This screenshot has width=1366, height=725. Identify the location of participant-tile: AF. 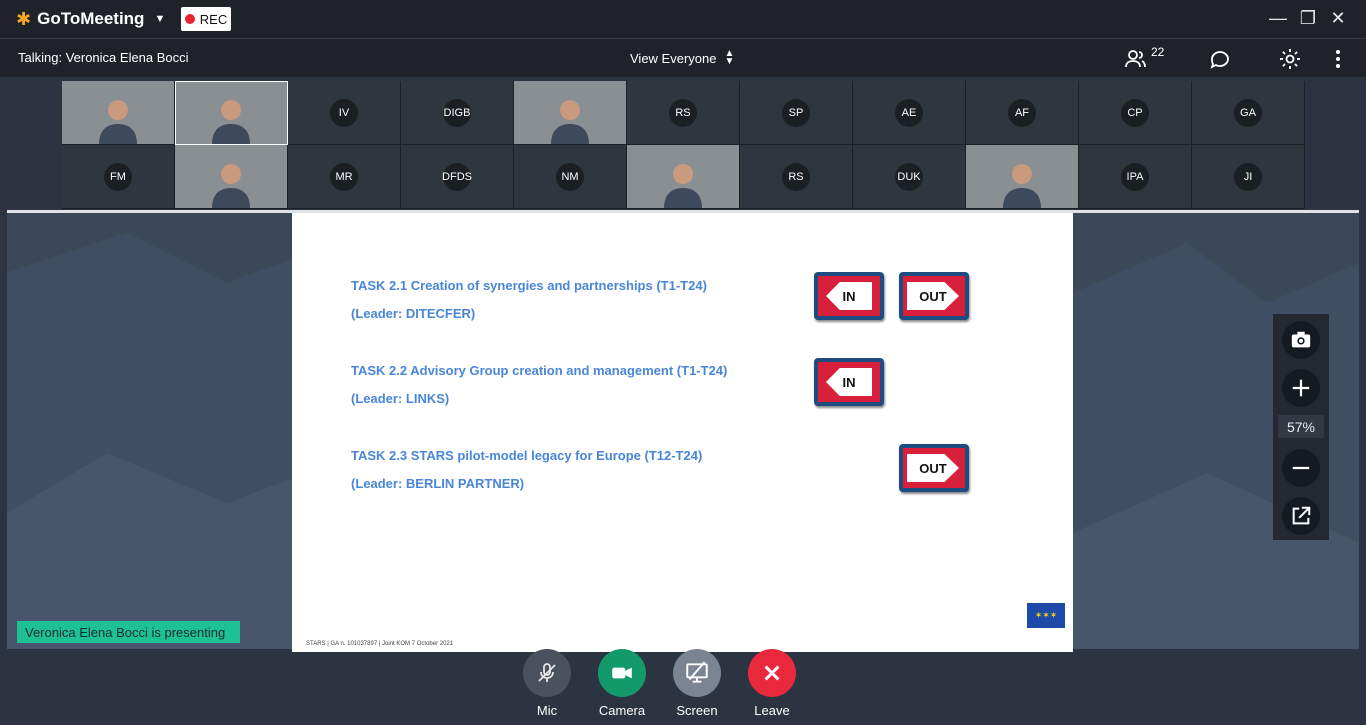
(1022, 113).